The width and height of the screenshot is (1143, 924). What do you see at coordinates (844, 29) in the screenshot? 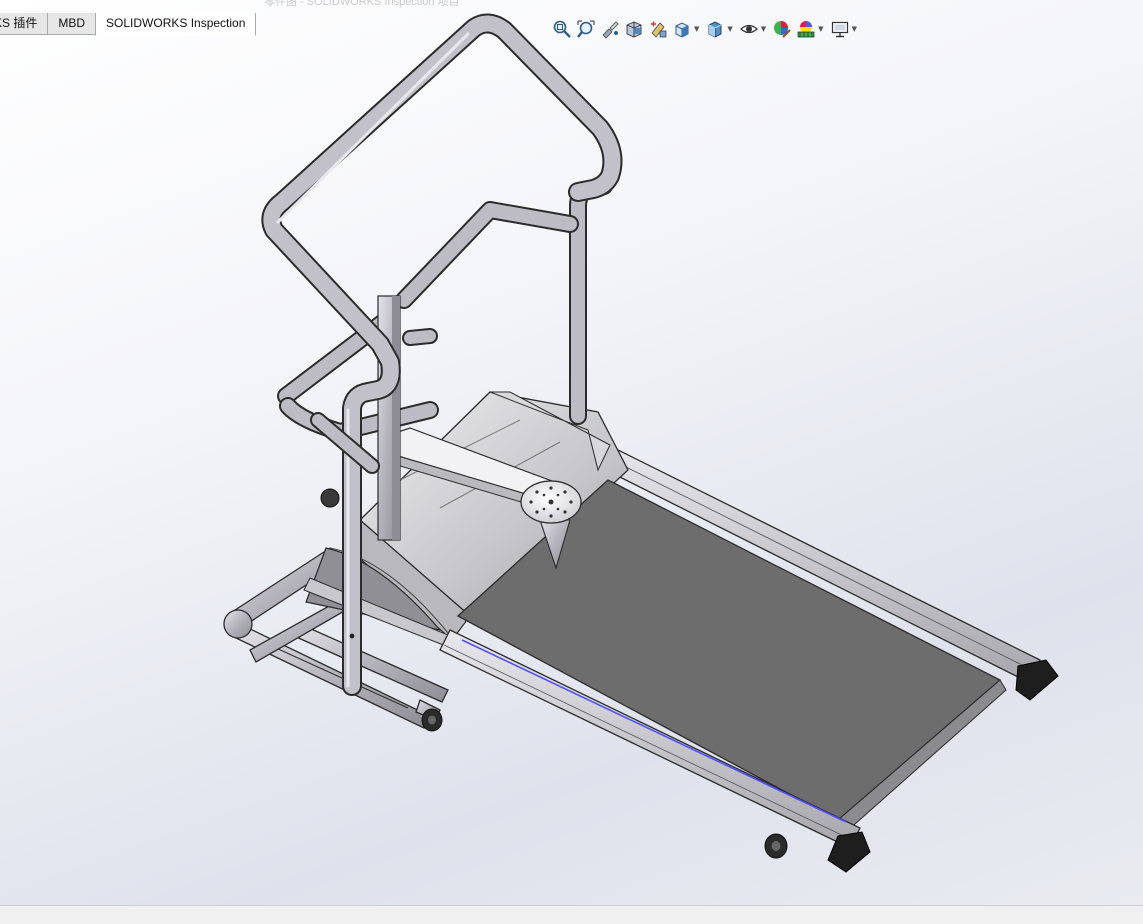
I see `view-settings-icon: ▼` at bounding box center [844, 29].